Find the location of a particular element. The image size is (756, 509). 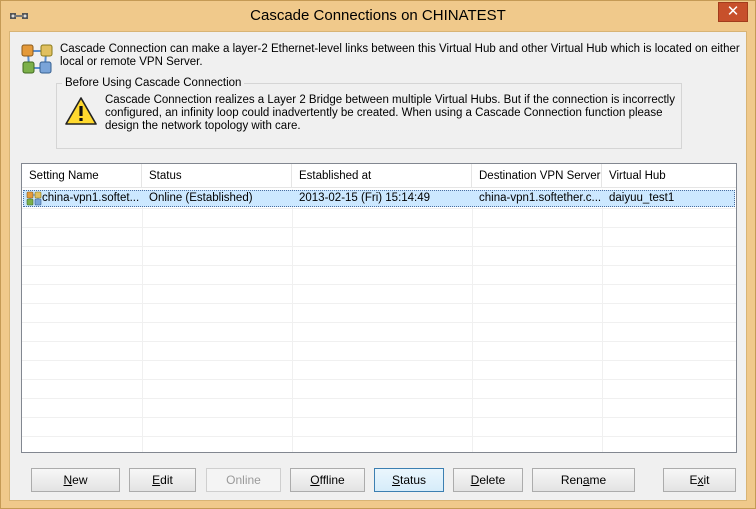

new-button: New is located at coordinates (75, 480).